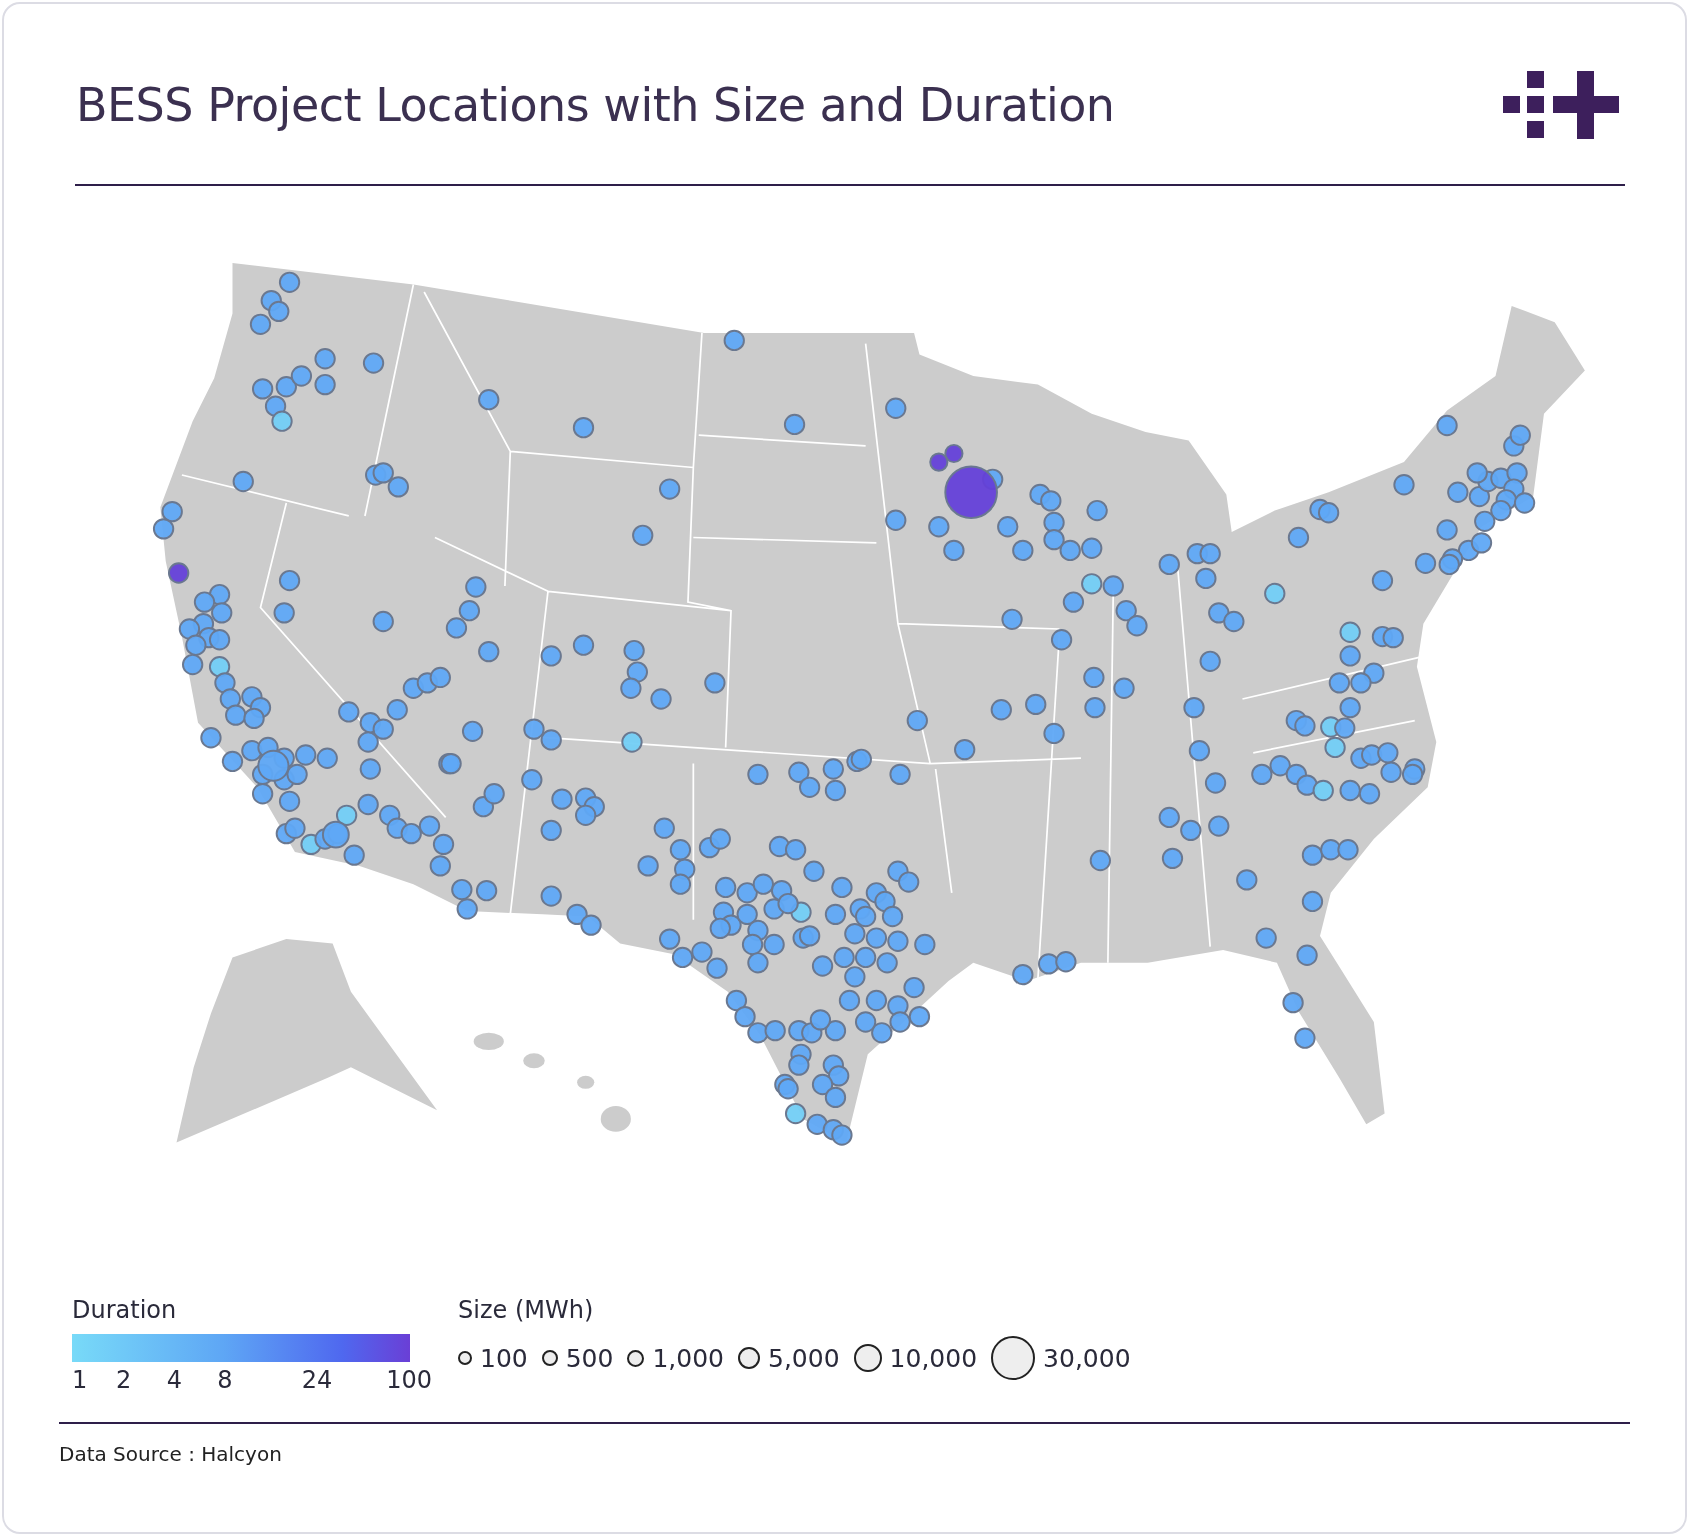  What do you see at coordinates (933, 1358) in the screenshot?
I see `size-label: 10,000` at bounding box center [933, 1358].